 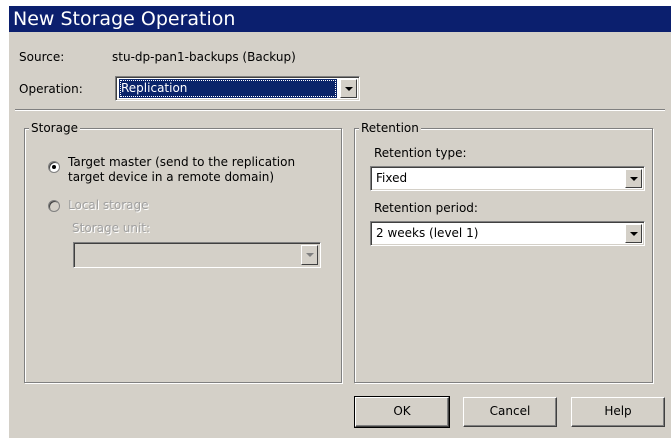 I want to click on storage-unit-dropdown-button, so click(x=309, y=255).